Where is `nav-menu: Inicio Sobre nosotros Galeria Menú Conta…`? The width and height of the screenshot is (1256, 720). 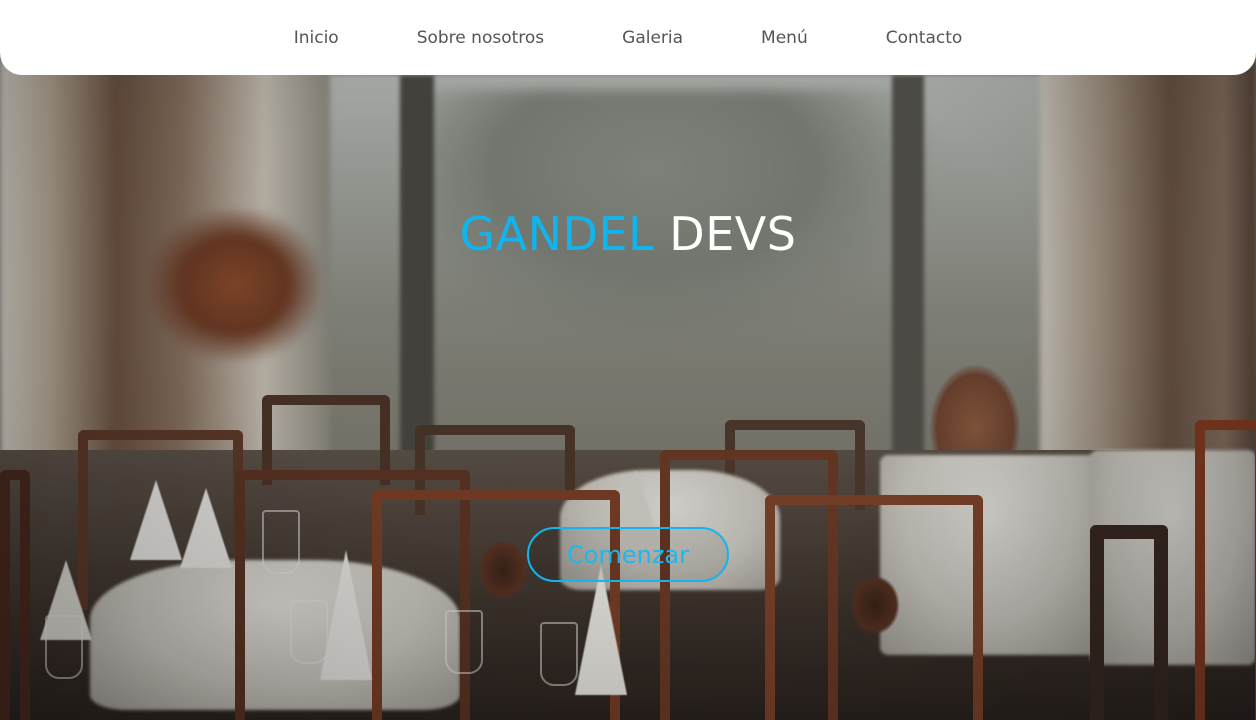
nav-menu: Inicio Sobre nosotros Galeria Menú Conta… is located at coordinates (628, 38).